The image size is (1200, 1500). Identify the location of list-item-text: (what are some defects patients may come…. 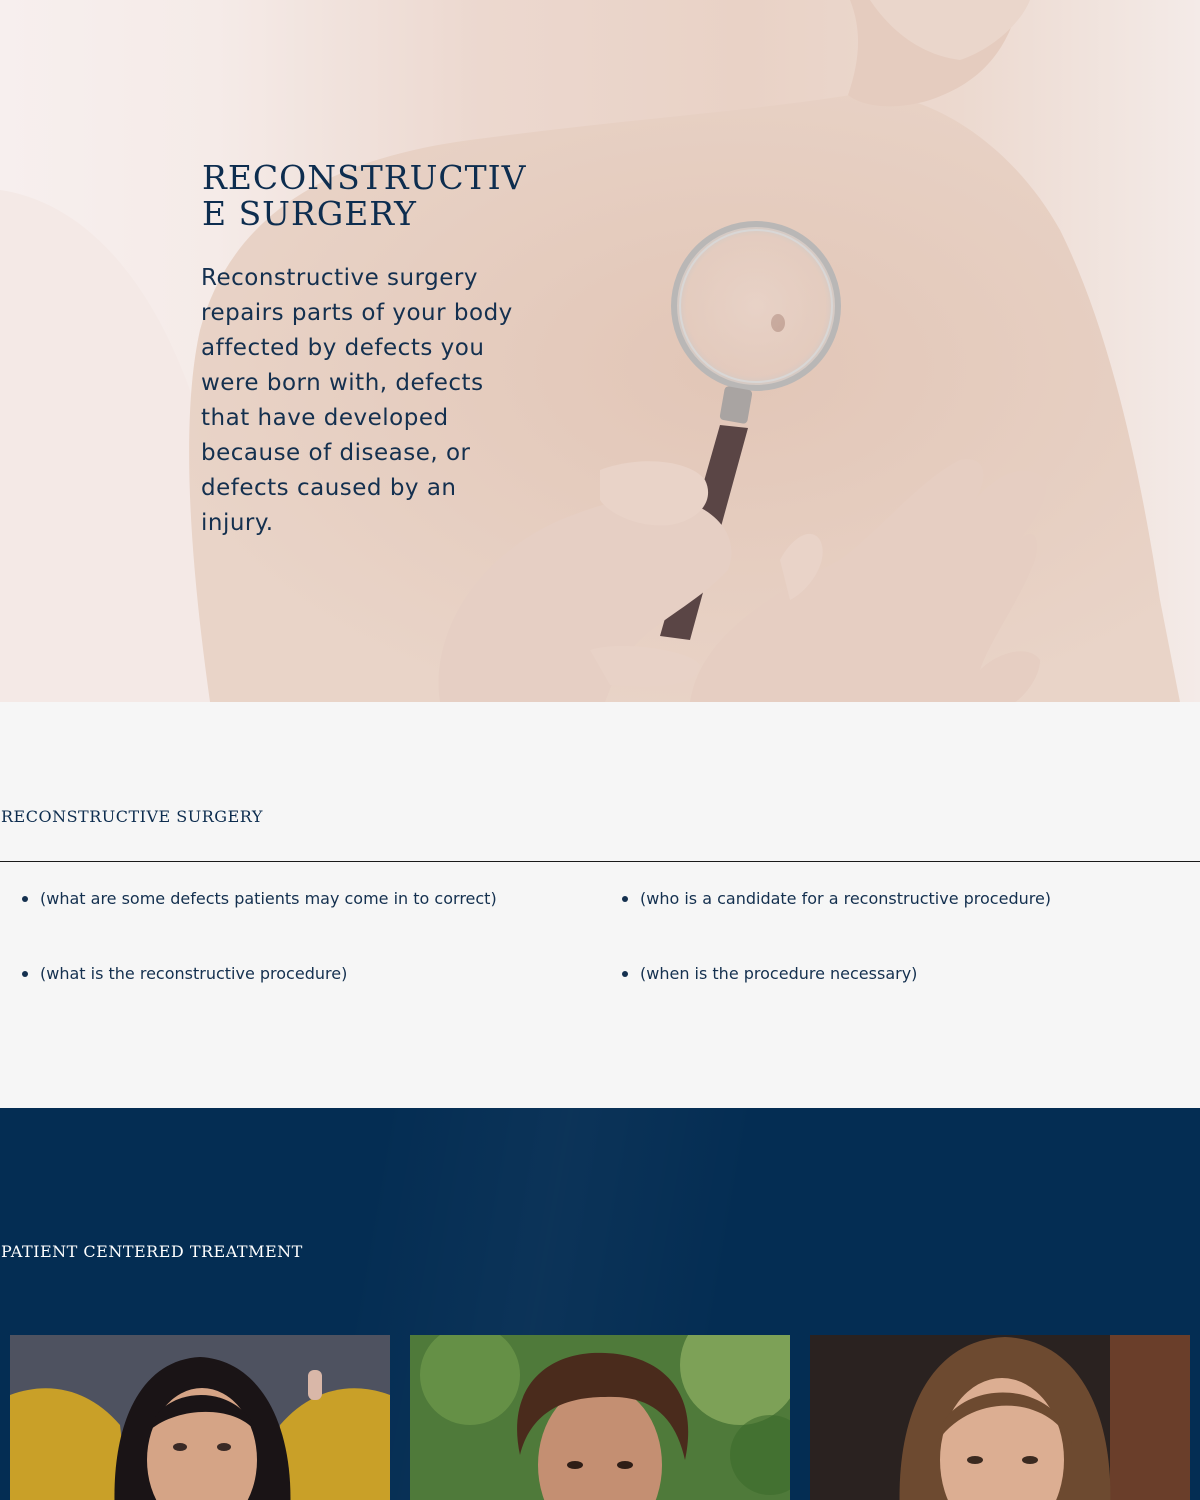
(268, 898).